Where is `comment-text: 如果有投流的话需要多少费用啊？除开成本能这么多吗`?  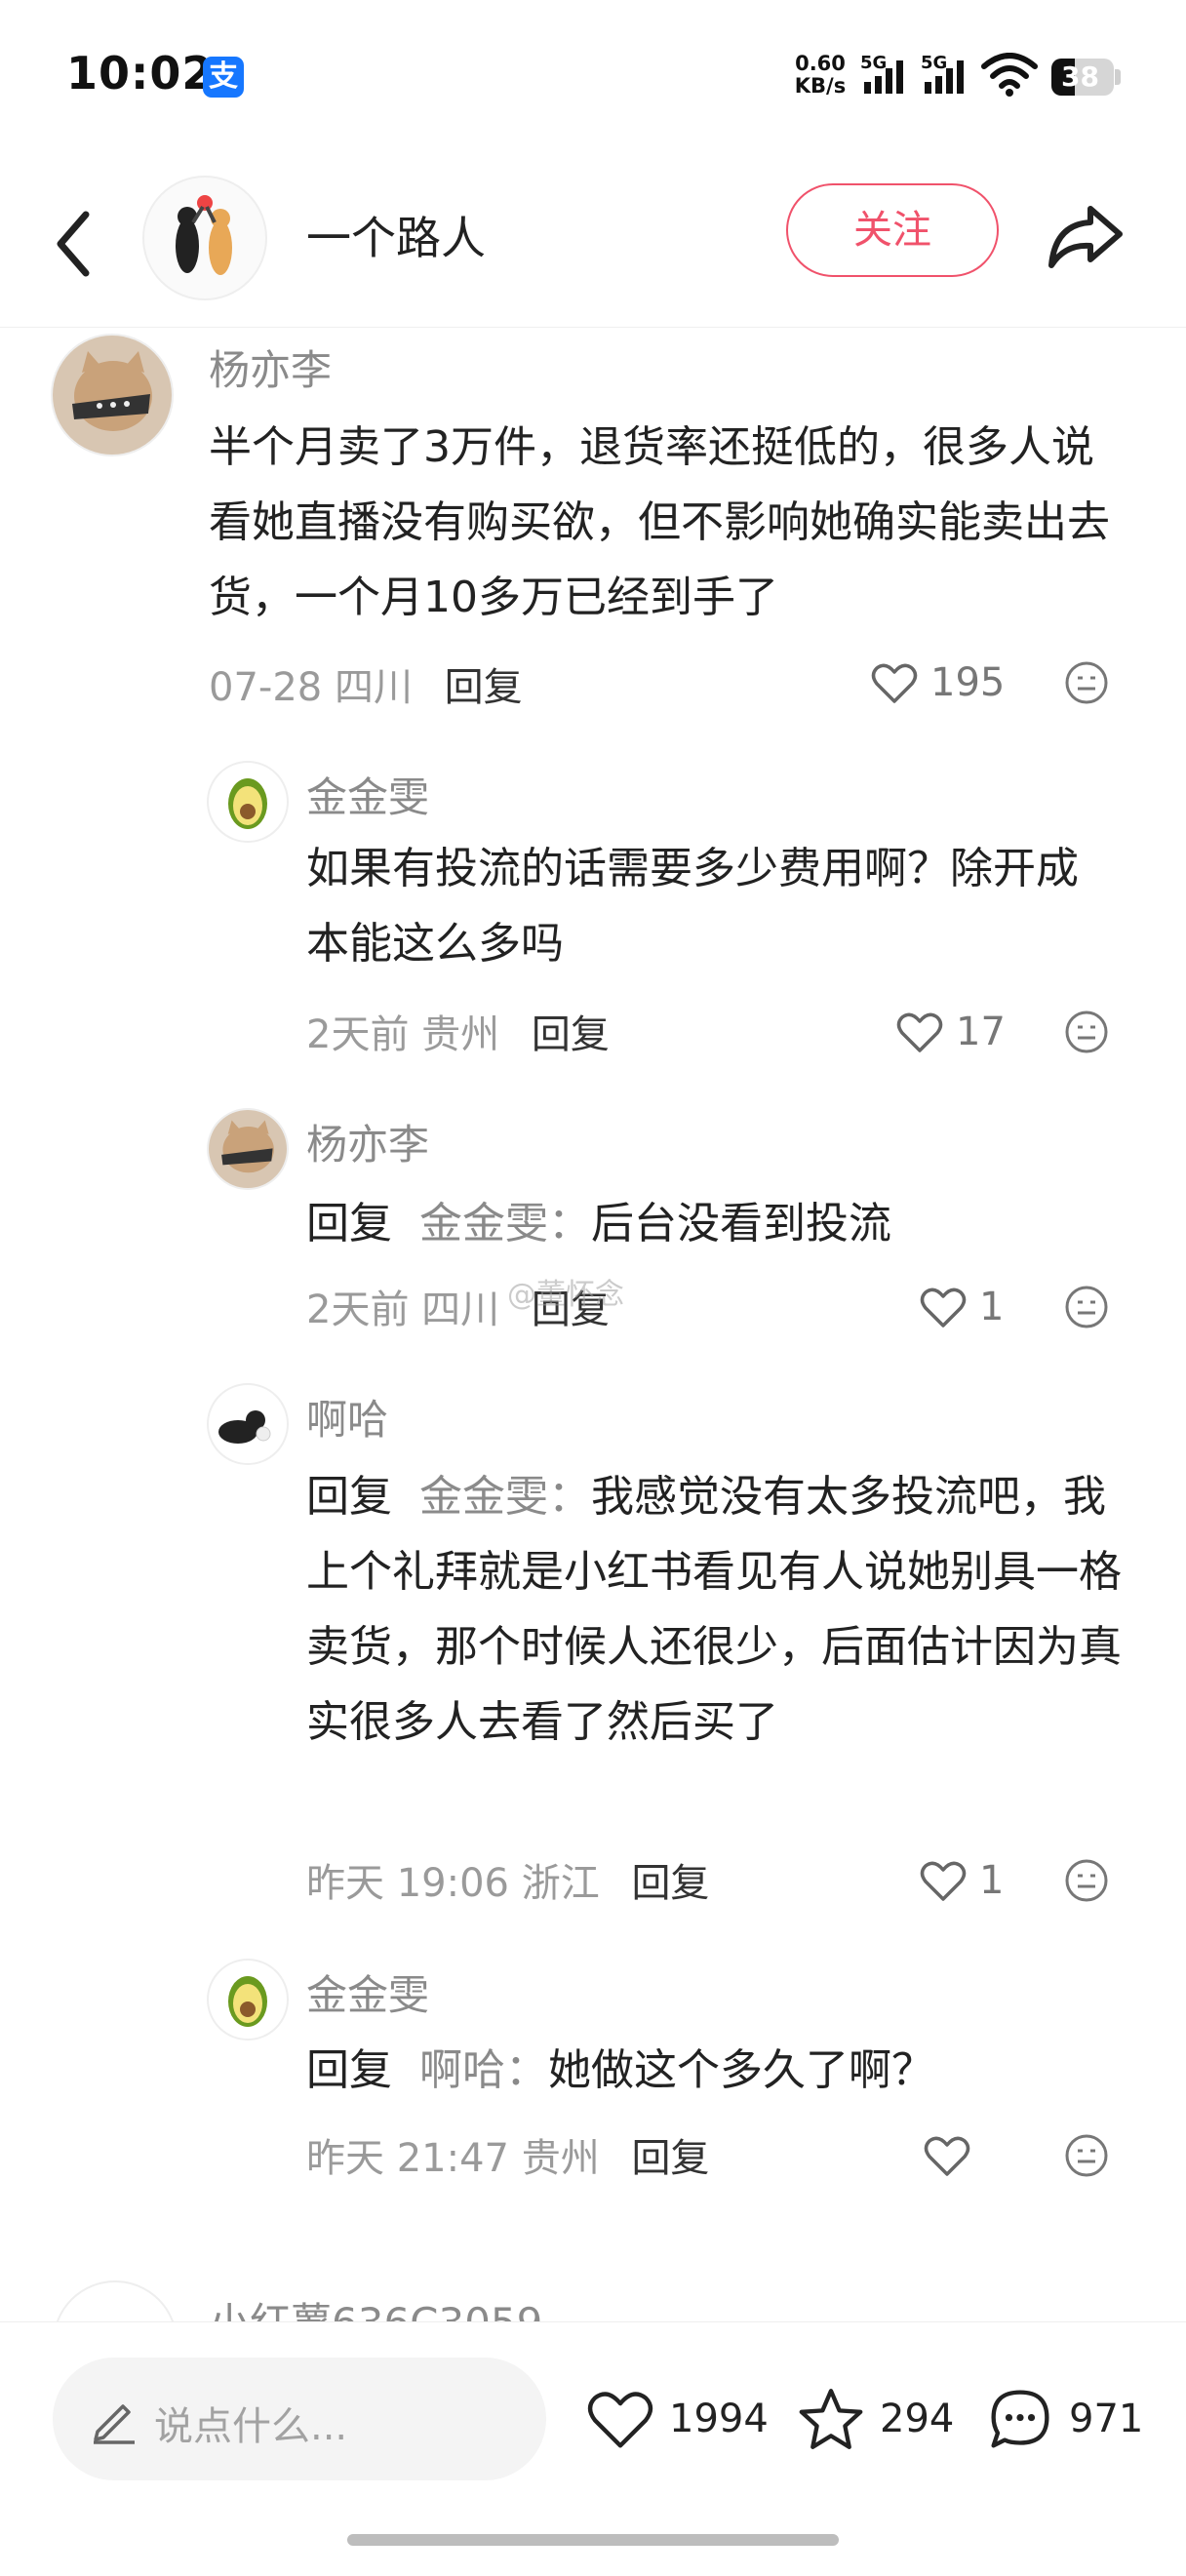
comment-text: 如果有投流的话需要多少费用啊？除开成本能这么多吗 is located at coordinates (711, 906).